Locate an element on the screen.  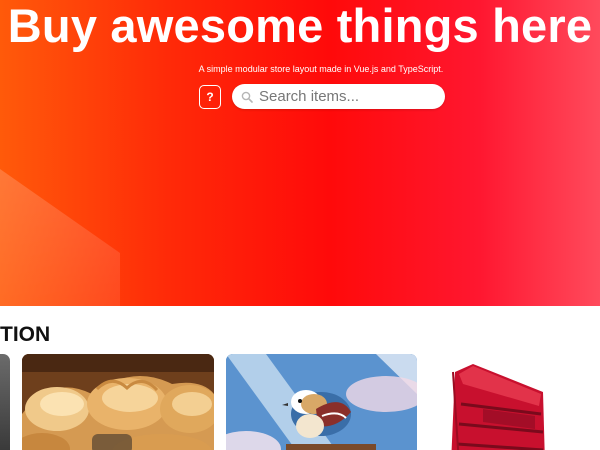
section-heading: TION is located at coordinates (25, 334).